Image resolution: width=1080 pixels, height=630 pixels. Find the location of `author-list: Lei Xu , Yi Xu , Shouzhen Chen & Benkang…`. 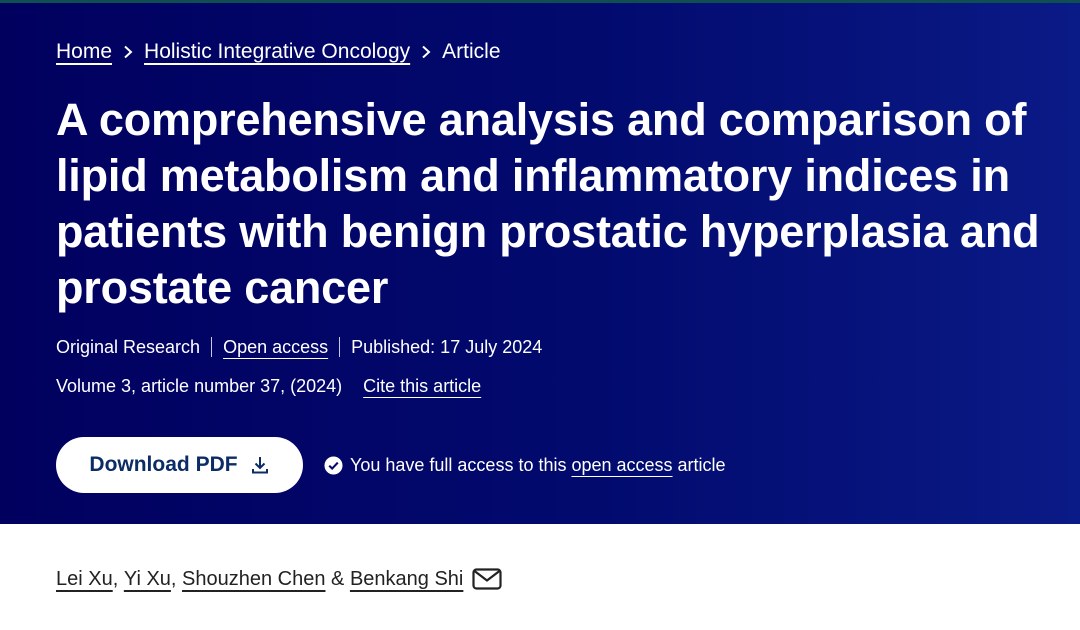

author-list: Lei Xu , Yi Xu , Shouzhen Chen & Benkang… is located at coordinates (279, 579).